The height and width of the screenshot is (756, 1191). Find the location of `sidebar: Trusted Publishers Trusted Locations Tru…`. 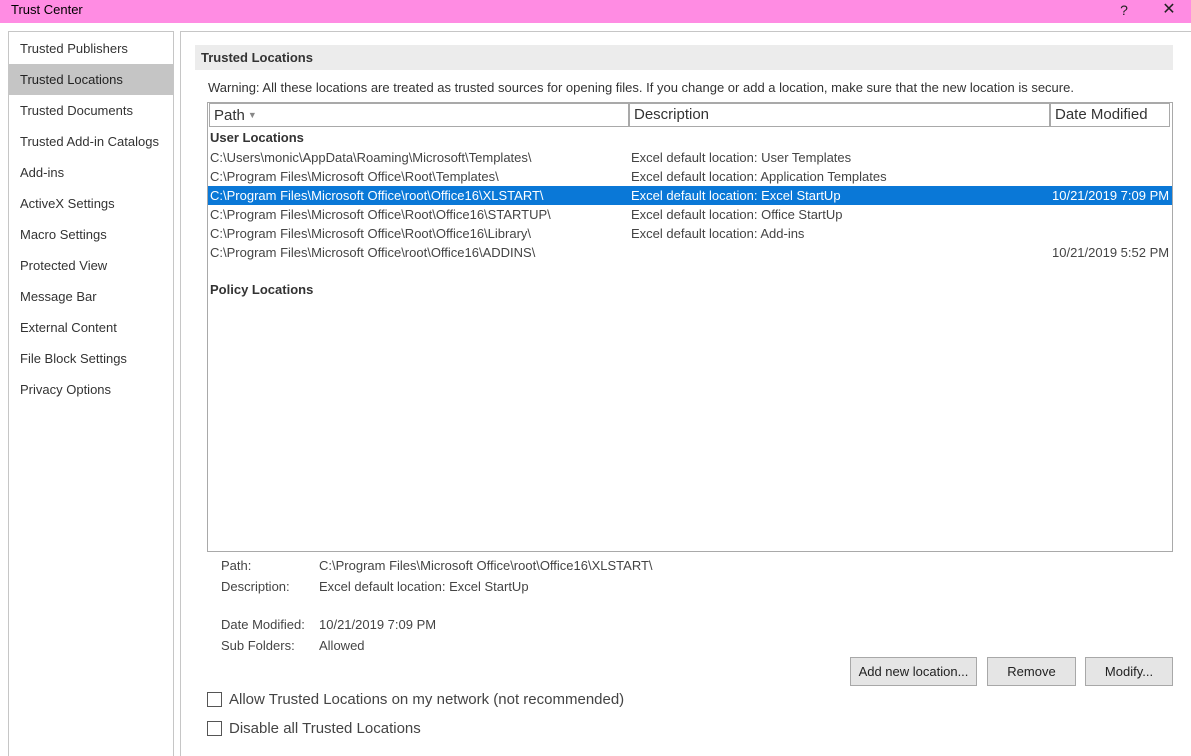

sidebar: Trusted Publishers Trusted Locations Tru… is located at coordinates (91, 393).